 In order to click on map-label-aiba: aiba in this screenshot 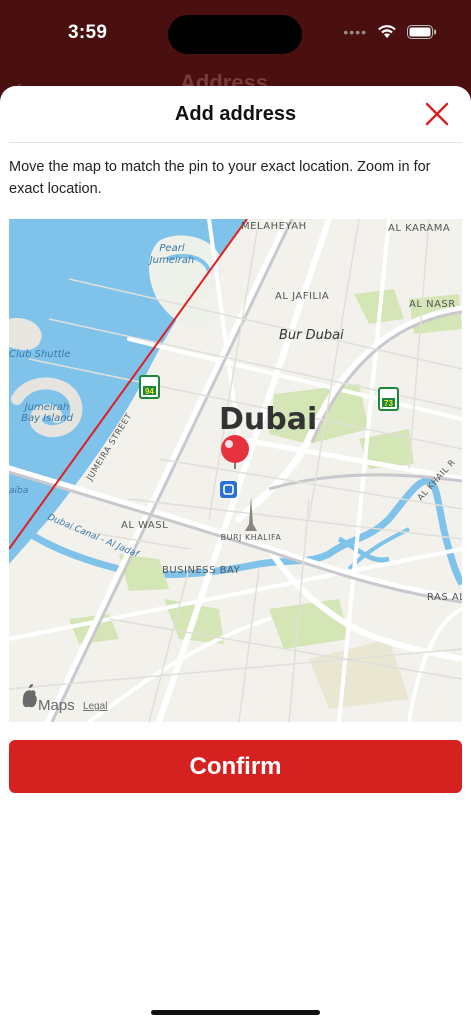, I will do `click(18, 491)`.